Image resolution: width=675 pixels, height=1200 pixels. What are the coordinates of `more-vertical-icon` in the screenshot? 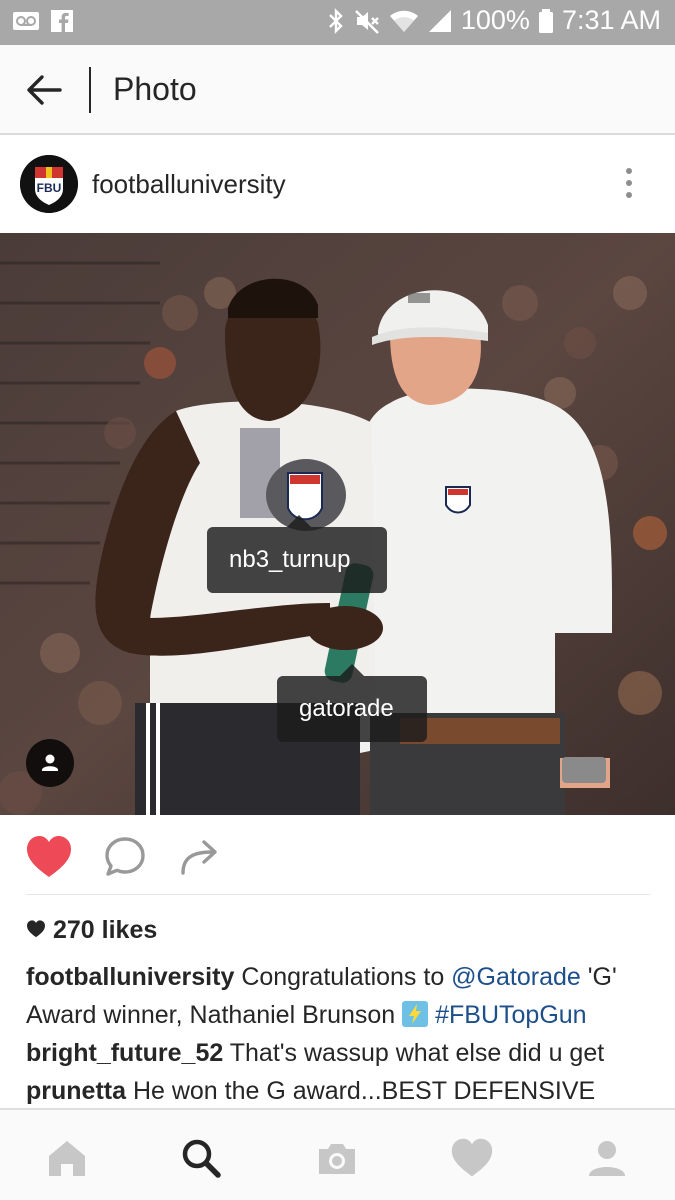 It's located at (629, 188).